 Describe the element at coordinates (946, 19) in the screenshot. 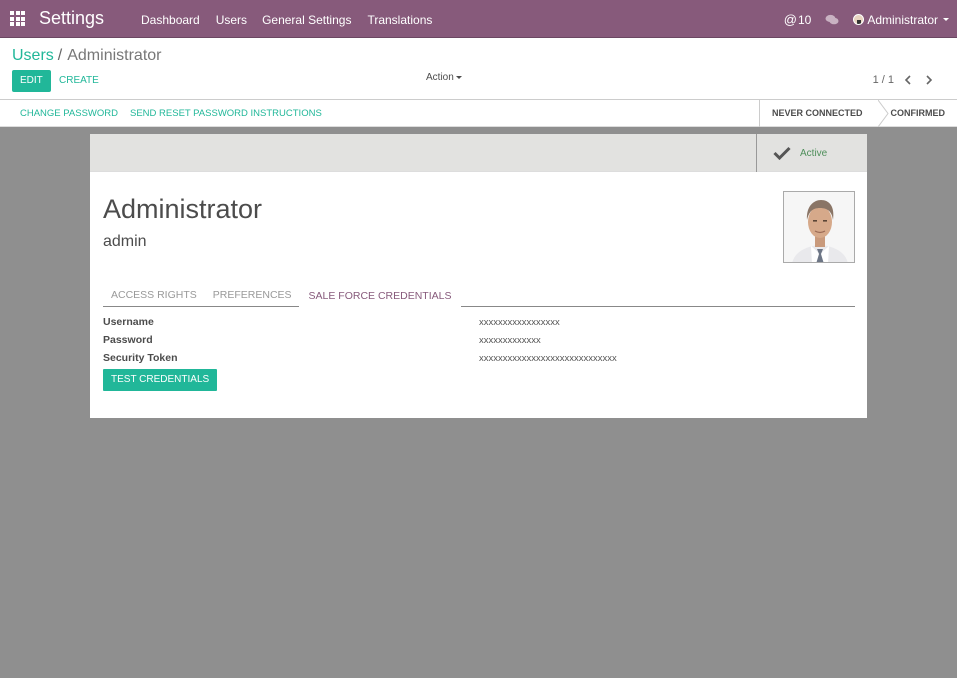

I see `caret-down-icon` at that location.